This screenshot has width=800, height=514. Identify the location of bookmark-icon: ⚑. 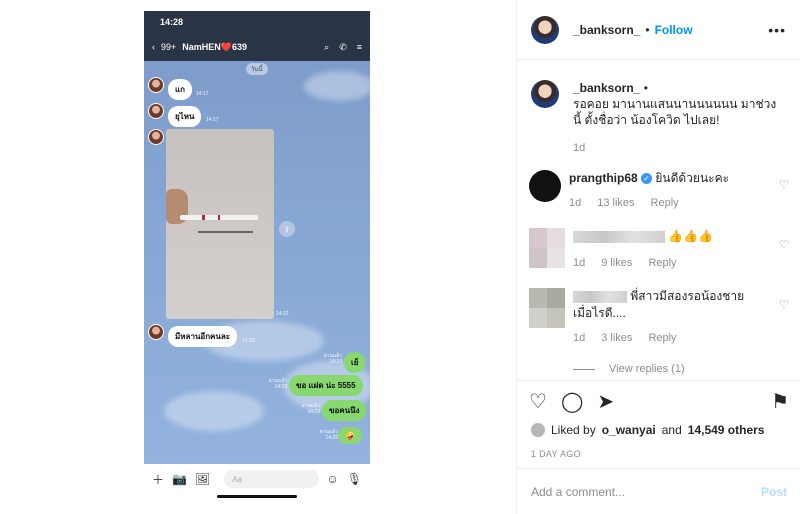
(780, 401).